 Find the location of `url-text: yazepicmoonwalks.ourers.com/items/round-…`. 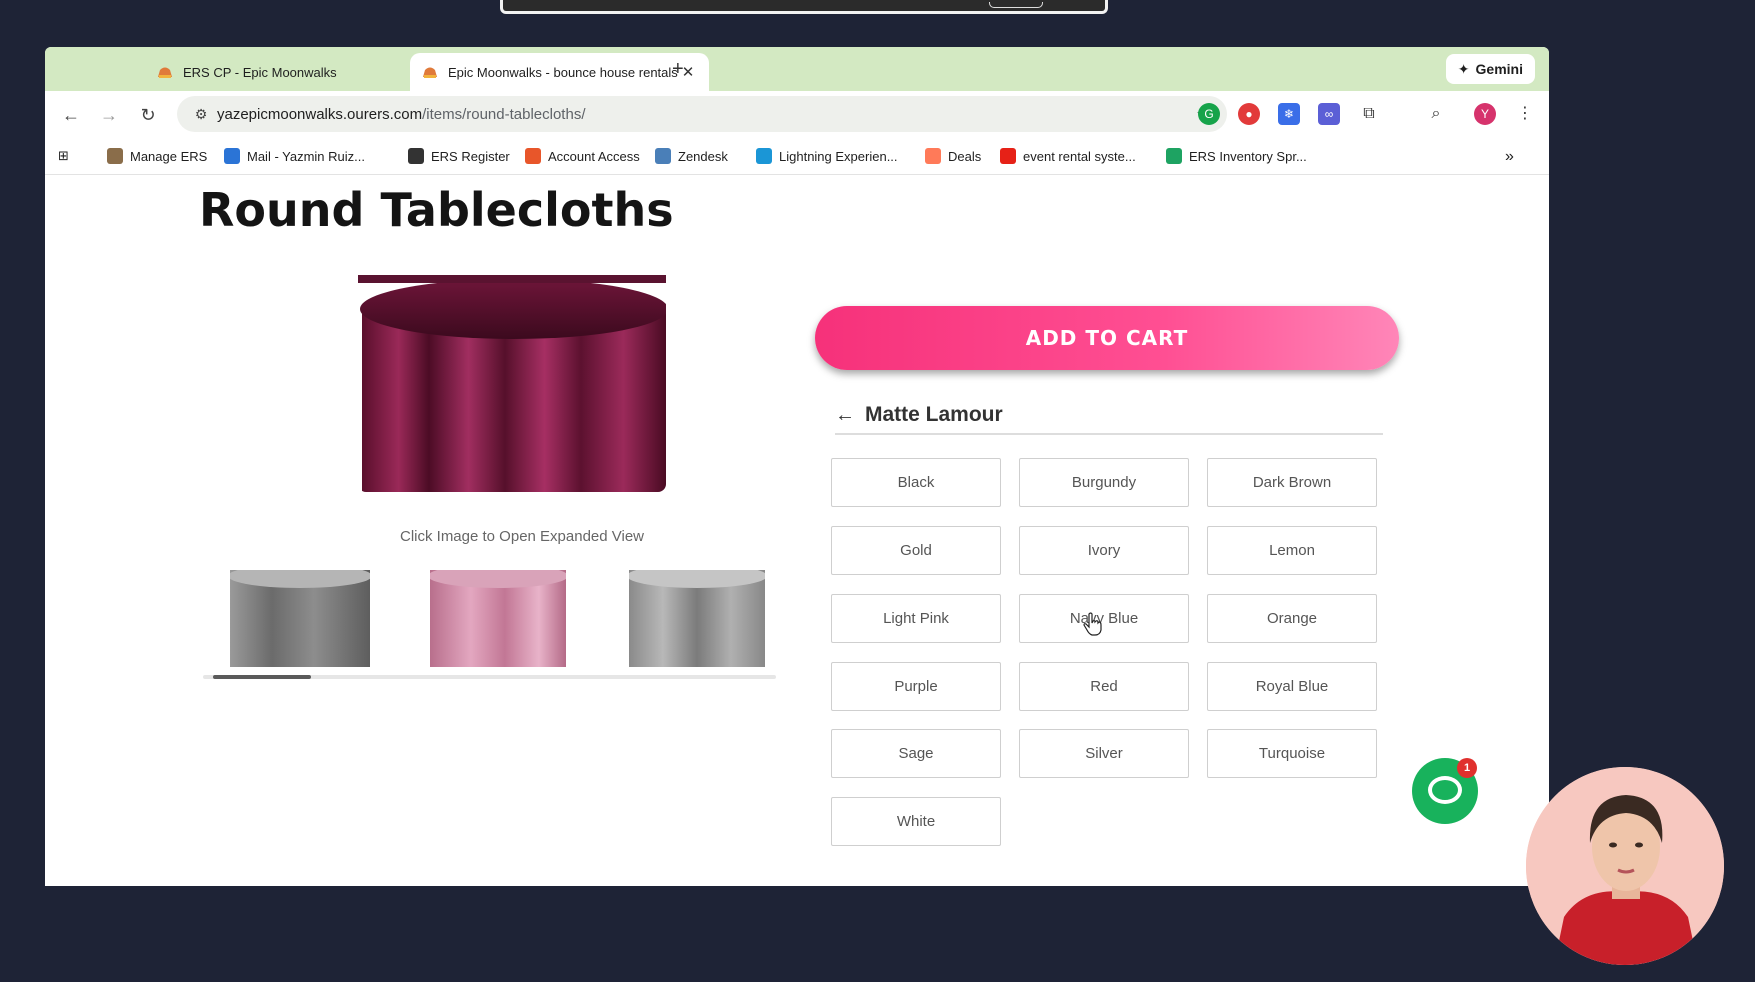

url-text: yazepicmoonwalks.ourers.com/items/round-… is located at coordinates (703, 114).